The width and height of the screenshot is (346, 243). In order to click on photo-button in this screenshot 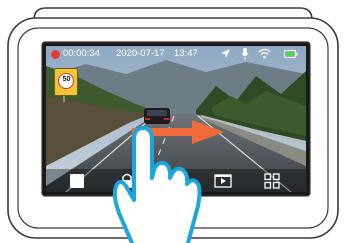, I will do `click(175, 181)`.